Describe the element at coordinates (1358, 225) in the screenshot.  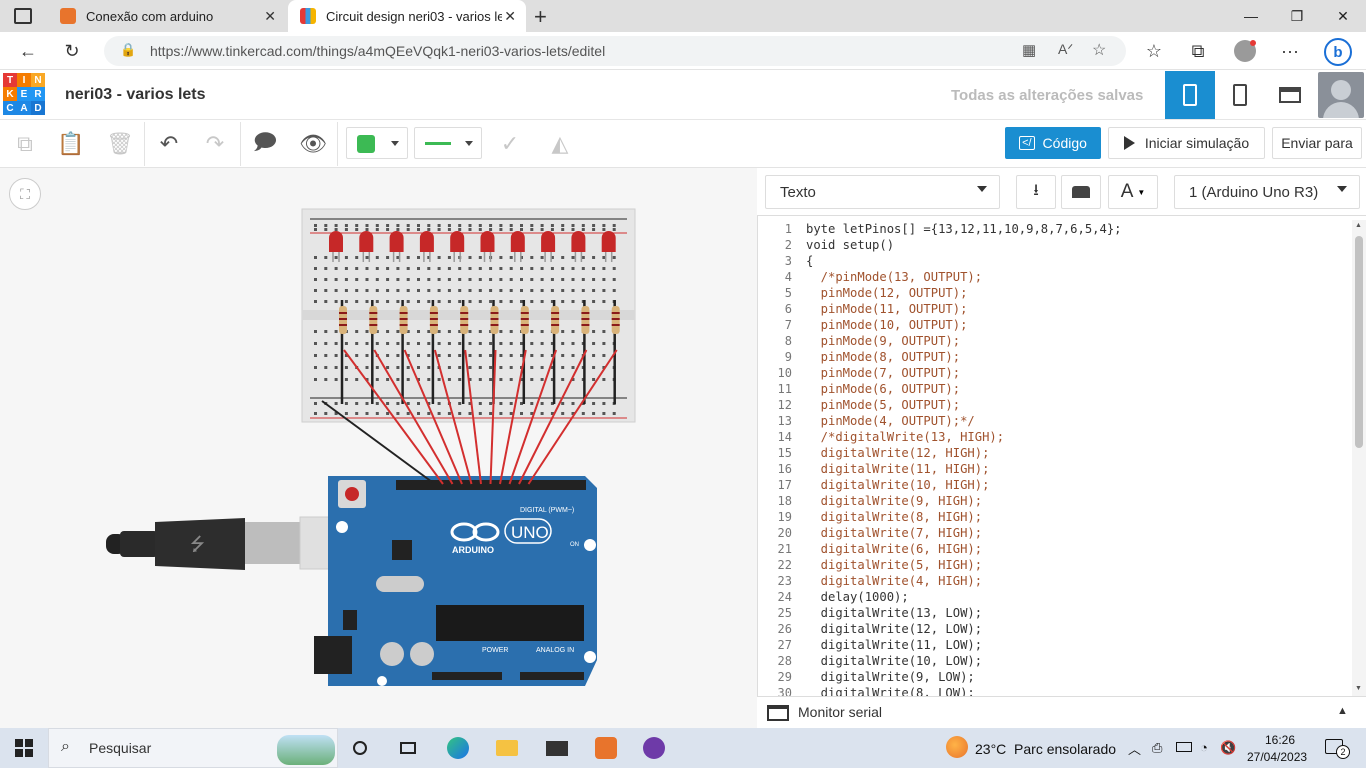
I see `scroll-up-icon: ▲` at that location.